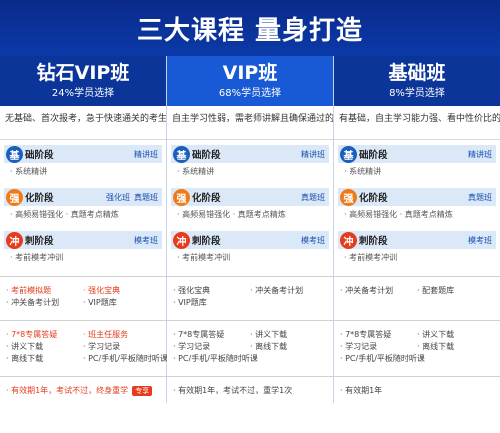 The image size is (500, 433). I want to click on validity-note: · 有效期1年，考试不过，终身重学 专享, so click(83, 391).